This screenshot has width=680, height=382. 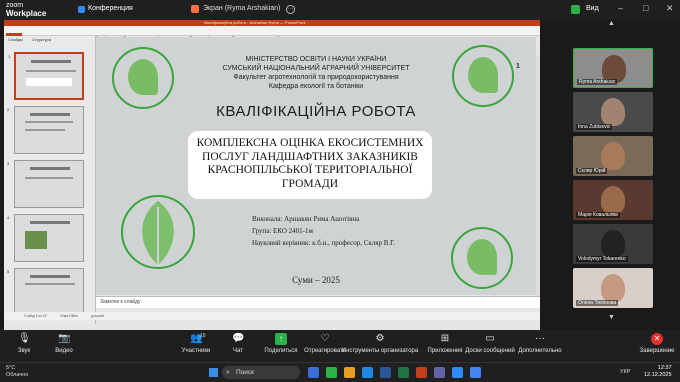 I want to click on more-button: ··· Дополнительно, so click(x=540, y=343).